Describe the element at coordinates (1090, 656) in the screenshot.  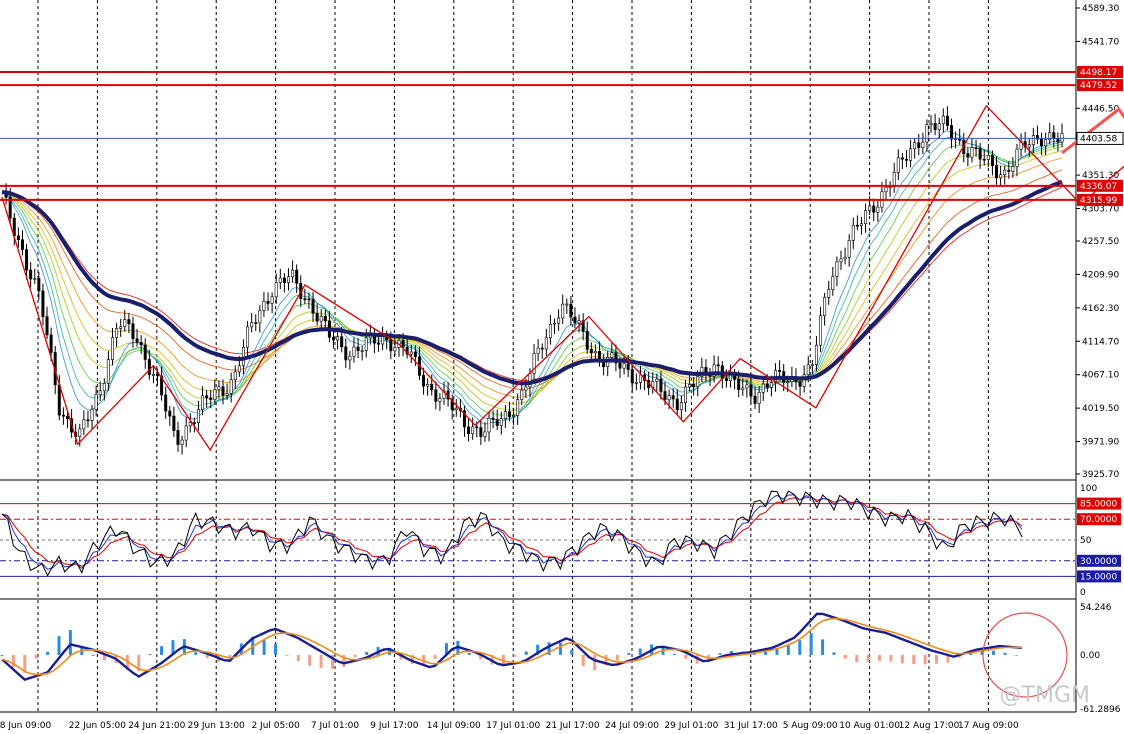
I see `macd-y-label: 0.00` at that location.